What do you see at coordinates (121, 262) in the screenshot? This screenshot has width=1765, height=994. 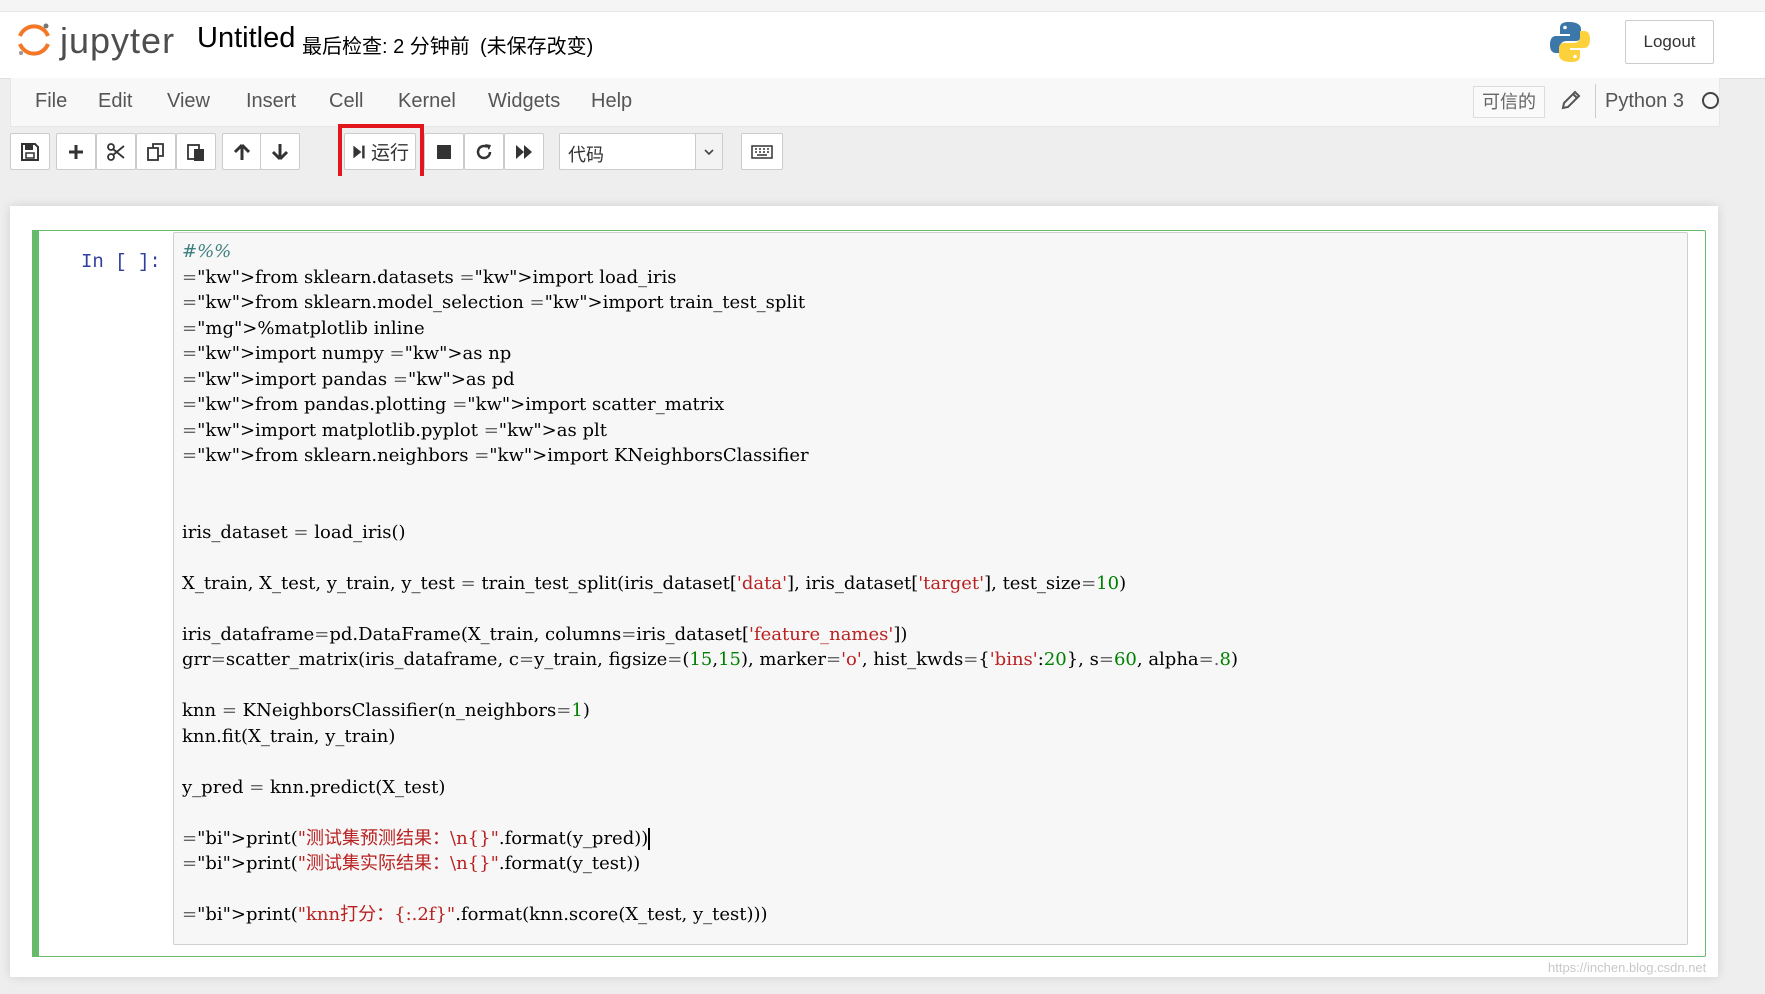 I see `input-prompt: In [ ]:` at bounding box center [121, 262].